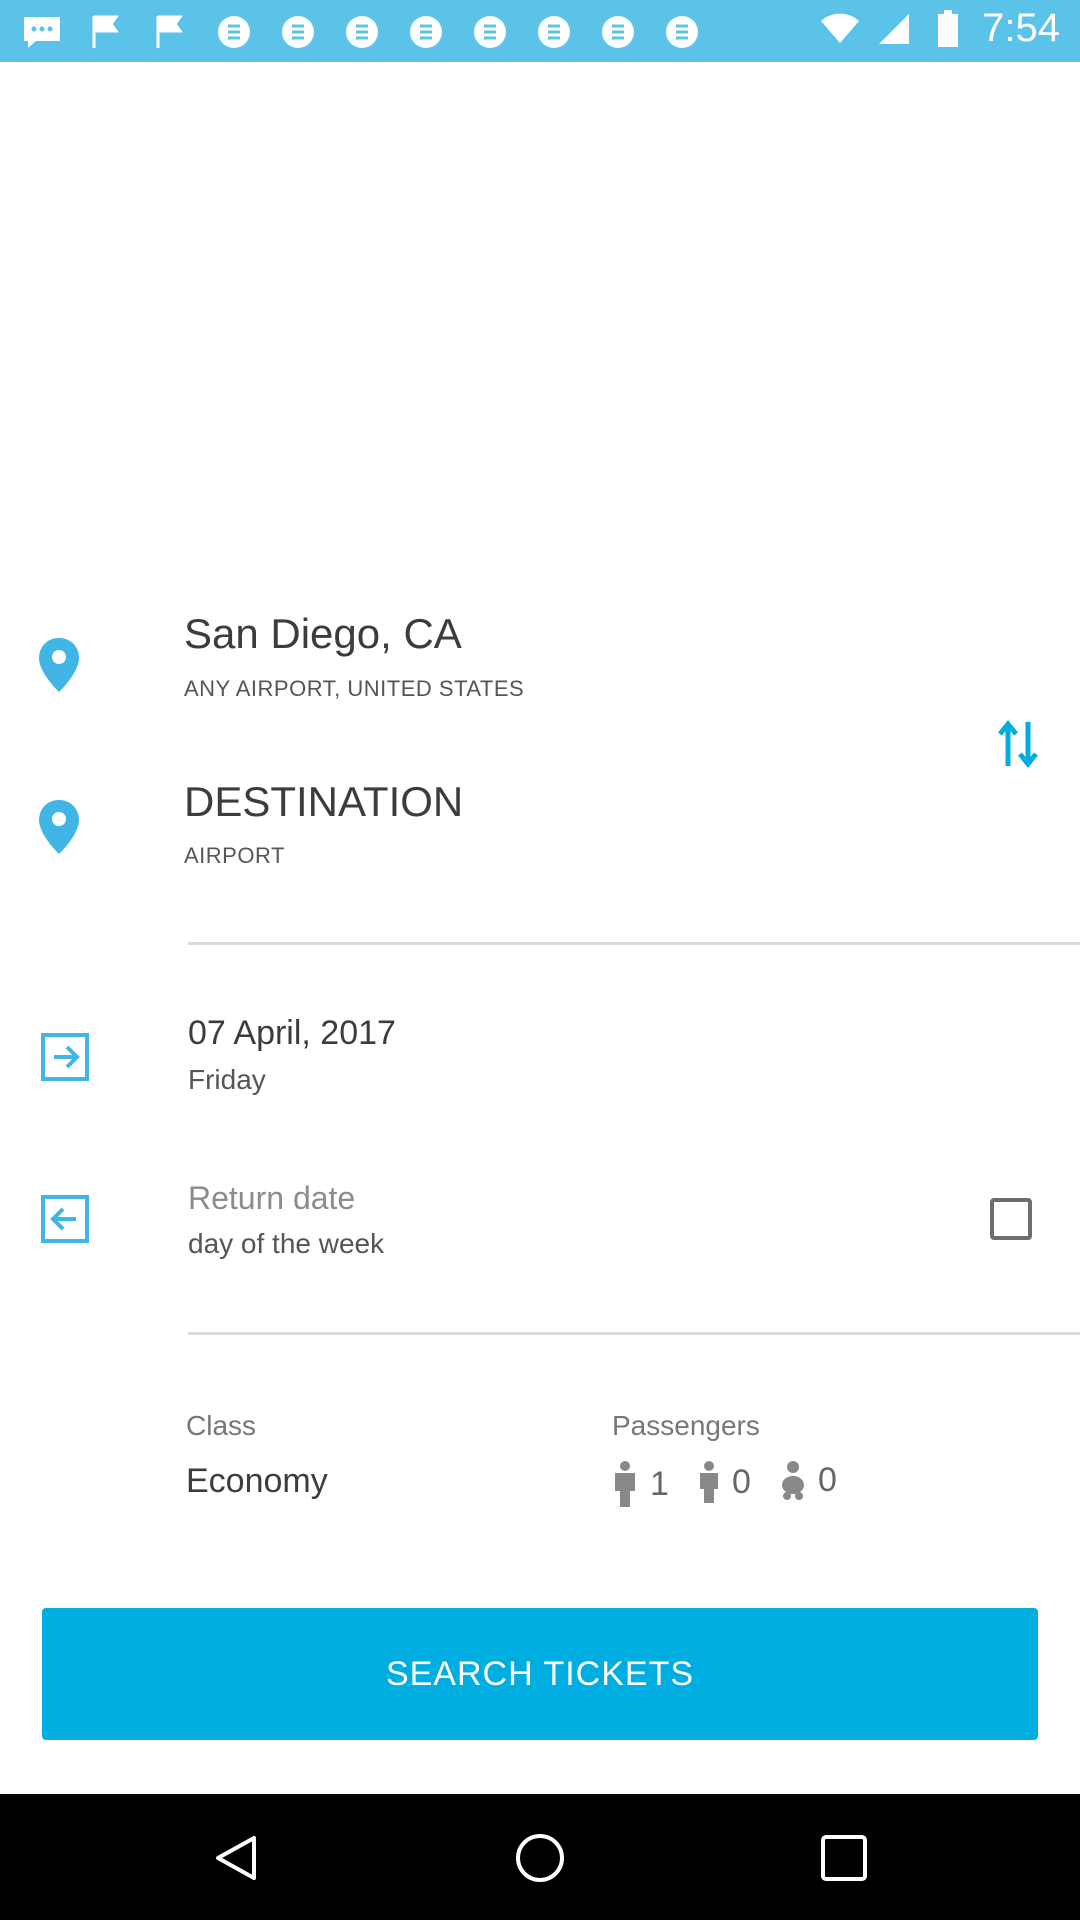 Image resolution: width=1080 pixels, height=1920 pixels. I want to click on signal-icon, so click(894, 29).